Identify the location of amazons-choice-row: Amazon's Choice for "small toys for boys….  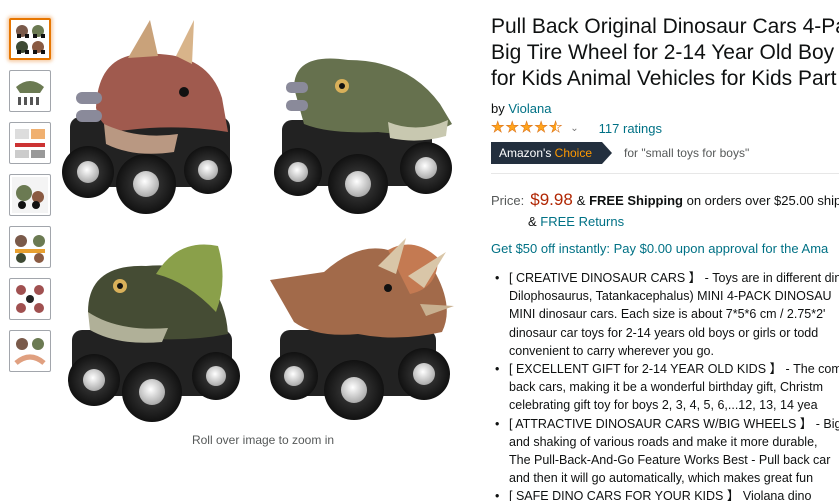
(665, 153).